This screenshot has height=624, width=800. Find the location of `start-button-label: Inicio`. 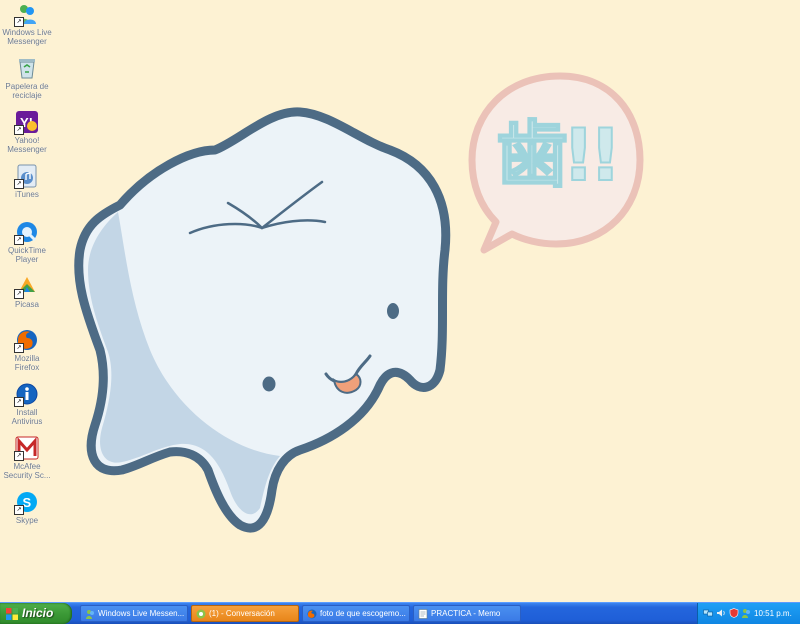

start-button-label: Inicio is located at coordinates (38, 613).